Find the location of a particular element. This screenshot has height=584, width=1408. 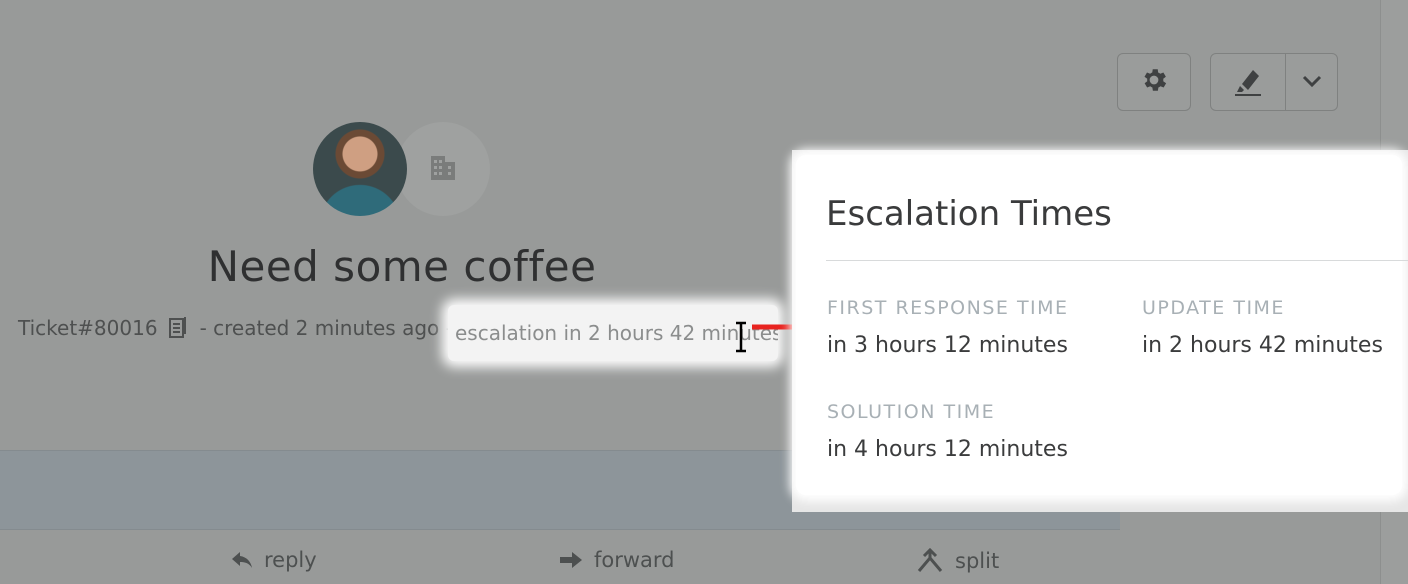

chevron-down-icon is located at coordinates (1312, 82).